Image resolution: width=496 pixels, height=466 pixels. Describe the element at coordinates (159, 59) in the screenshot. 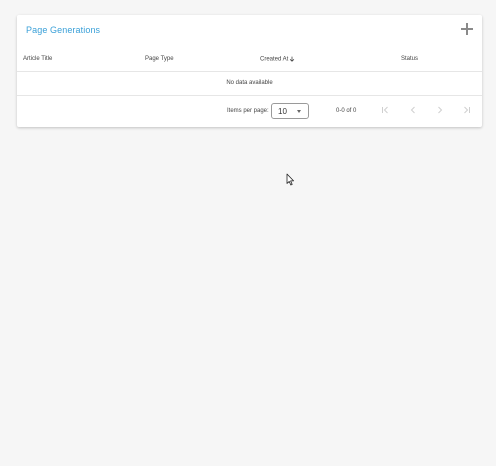

I see `column-header-page-type: Page Type` at that location.